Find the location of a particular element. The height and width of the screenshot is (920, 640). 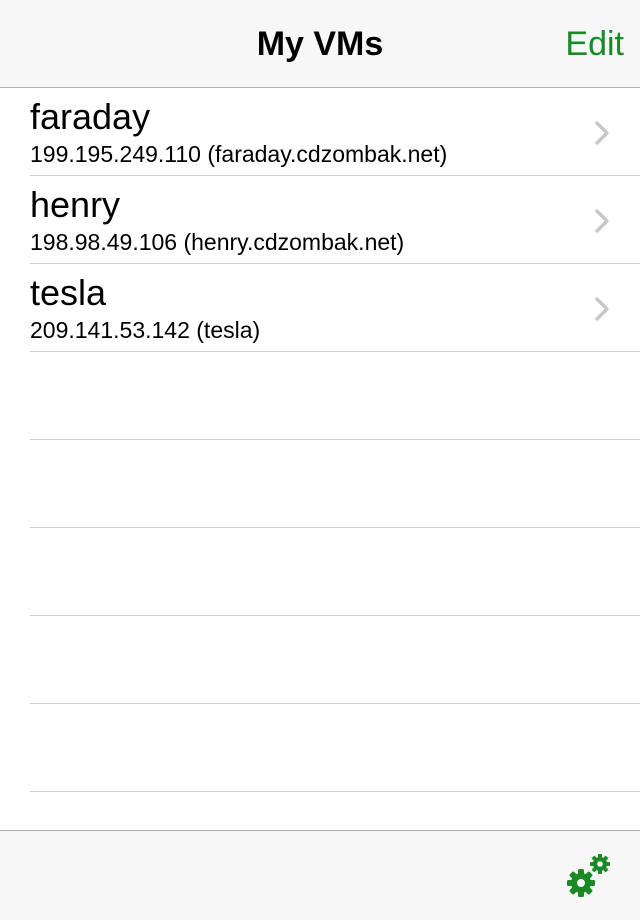

vm-row-tesla: tesla 209.141.53.142 (tesla) is located at coordinates (320, 308).